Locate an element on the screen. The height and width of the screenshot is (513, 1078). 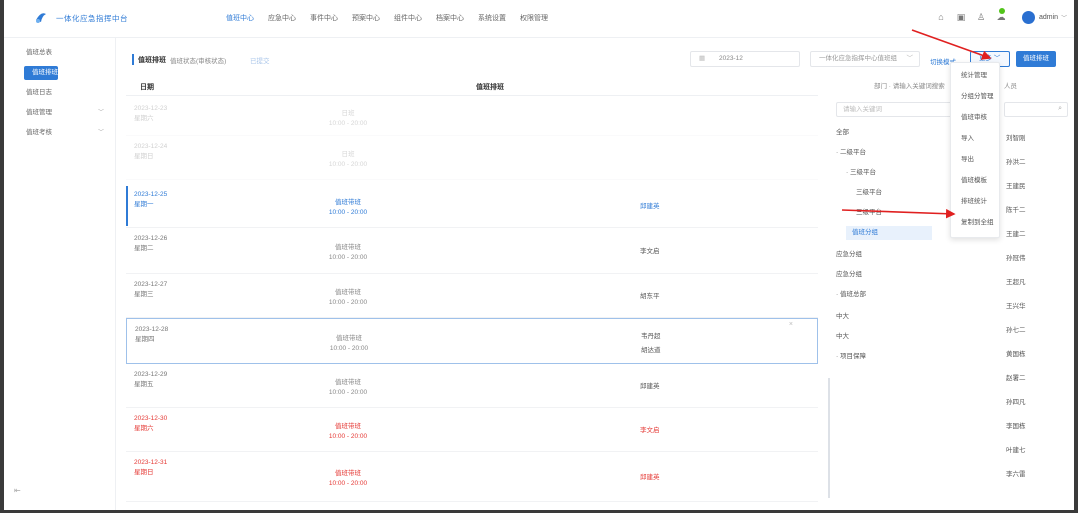
row-persons: 李文启 is located at coordinates (650, 430).